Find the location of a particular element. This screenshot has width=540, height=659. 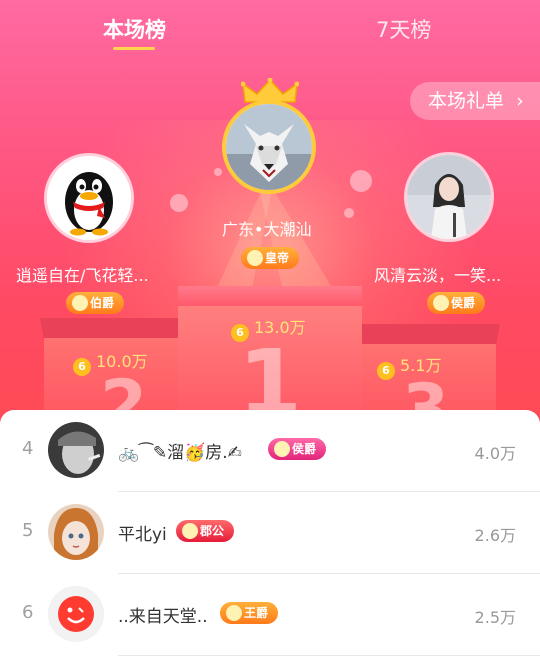

score-value: 4.0万 is located at coordinates (495, 453).